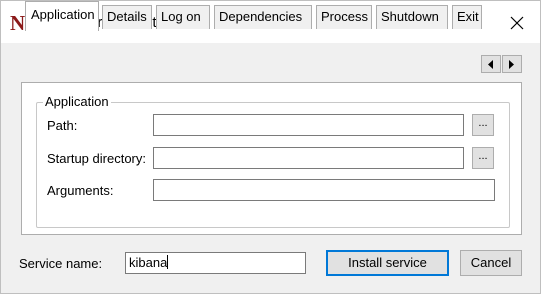 The width and height of the screenshot is (541, 294). I want to click on arguments-label: Arguments:, so click(80, 190).